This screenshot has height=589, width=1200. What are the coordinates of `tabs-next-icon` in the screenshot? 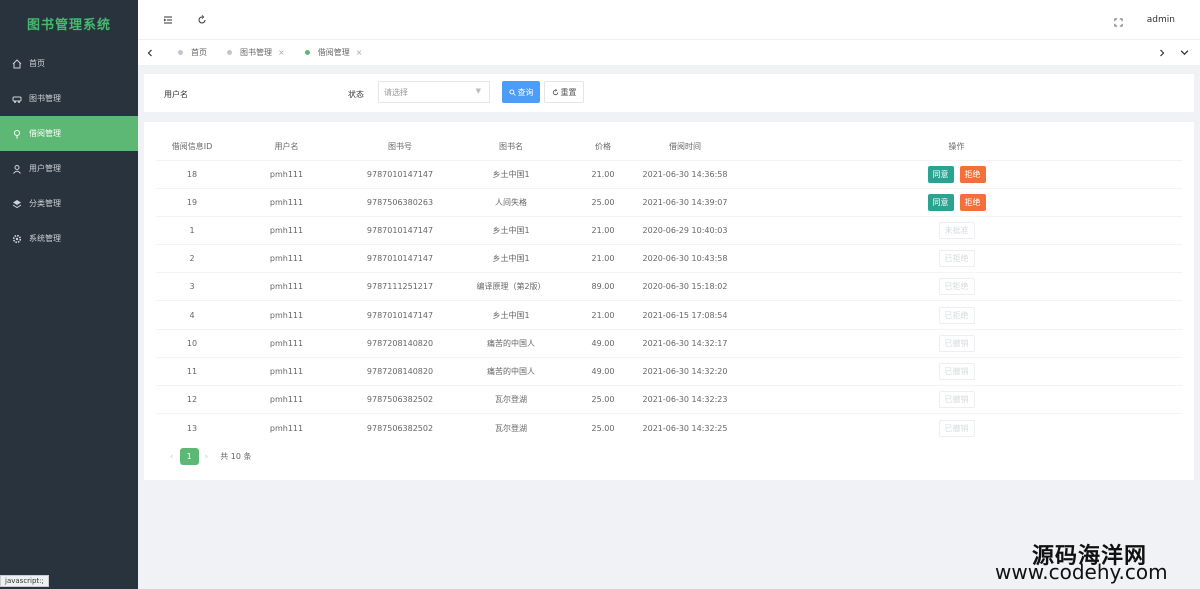 It's located at (1162, 53).